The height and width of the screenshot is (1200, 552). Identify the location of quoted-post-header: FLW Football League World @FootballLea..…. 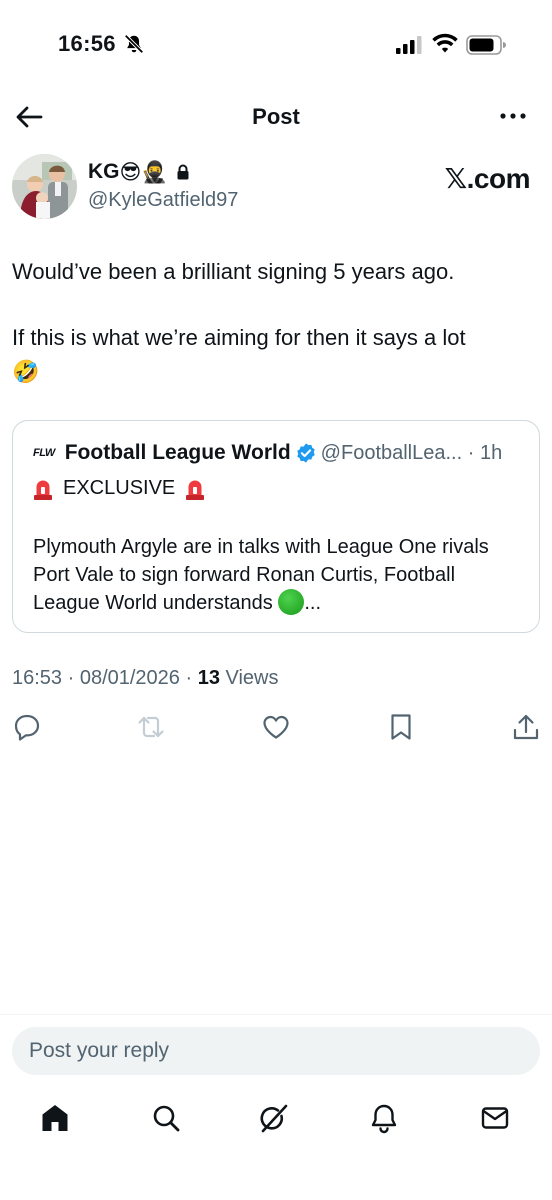
(267, 453).